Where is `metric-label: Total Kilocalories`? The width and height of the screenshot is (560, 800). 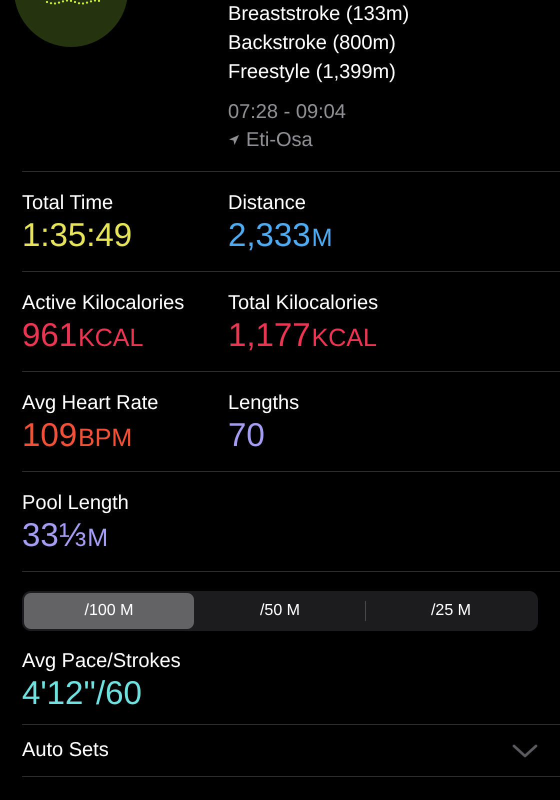
metric-label: Total Kilocalories is located at coordinates (304, 303).